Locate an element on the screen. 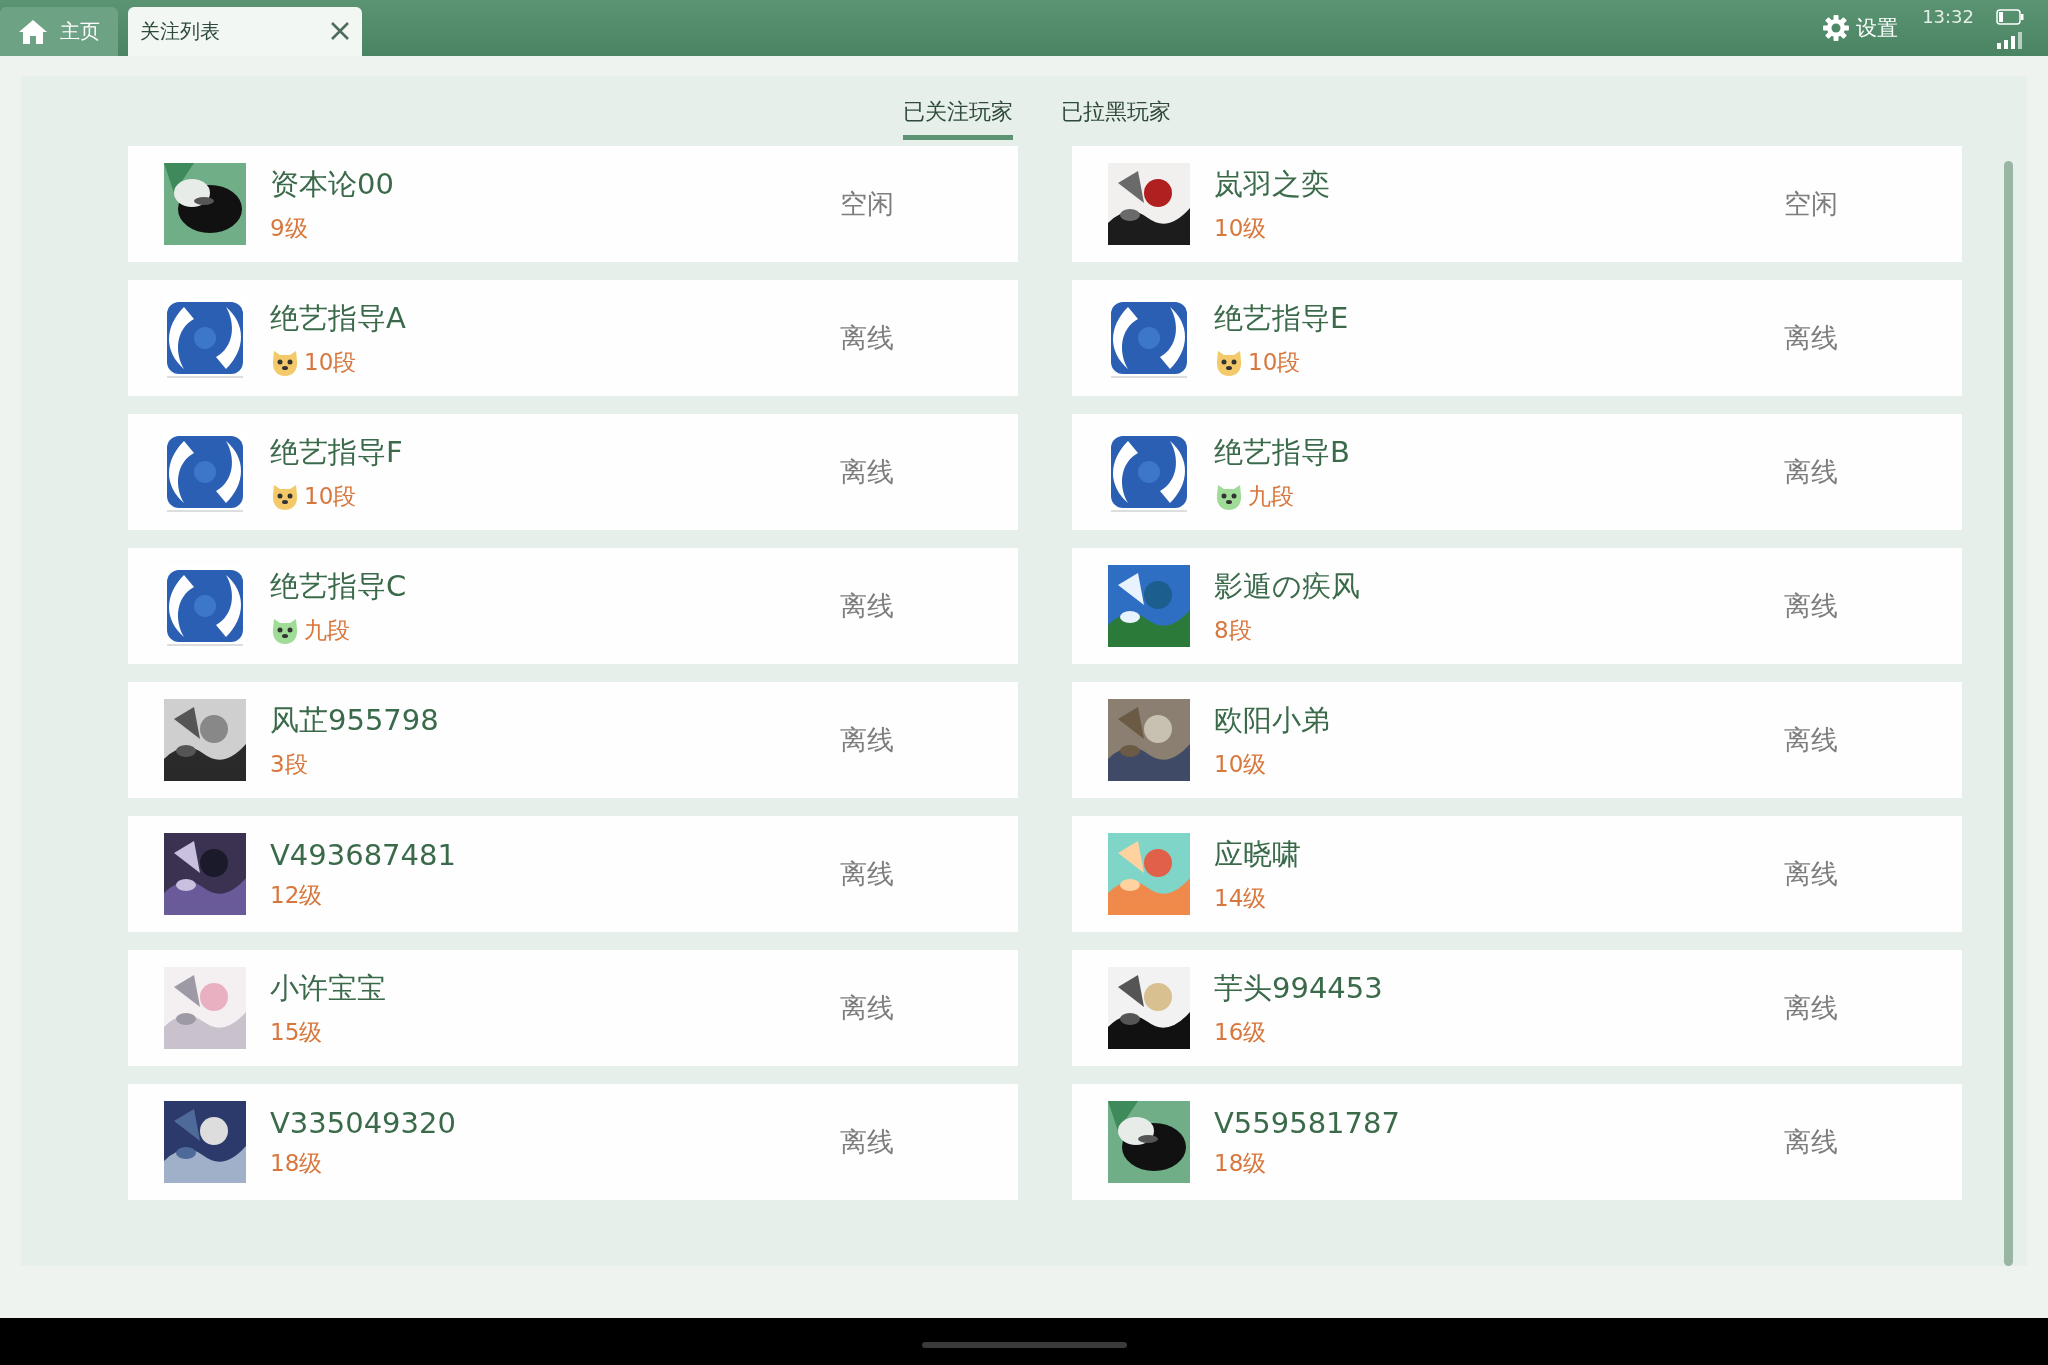 The width and height of the screenshot is (2048, 1365). player-name: 欧阳小弟 is located at coordinates (1272, 720).